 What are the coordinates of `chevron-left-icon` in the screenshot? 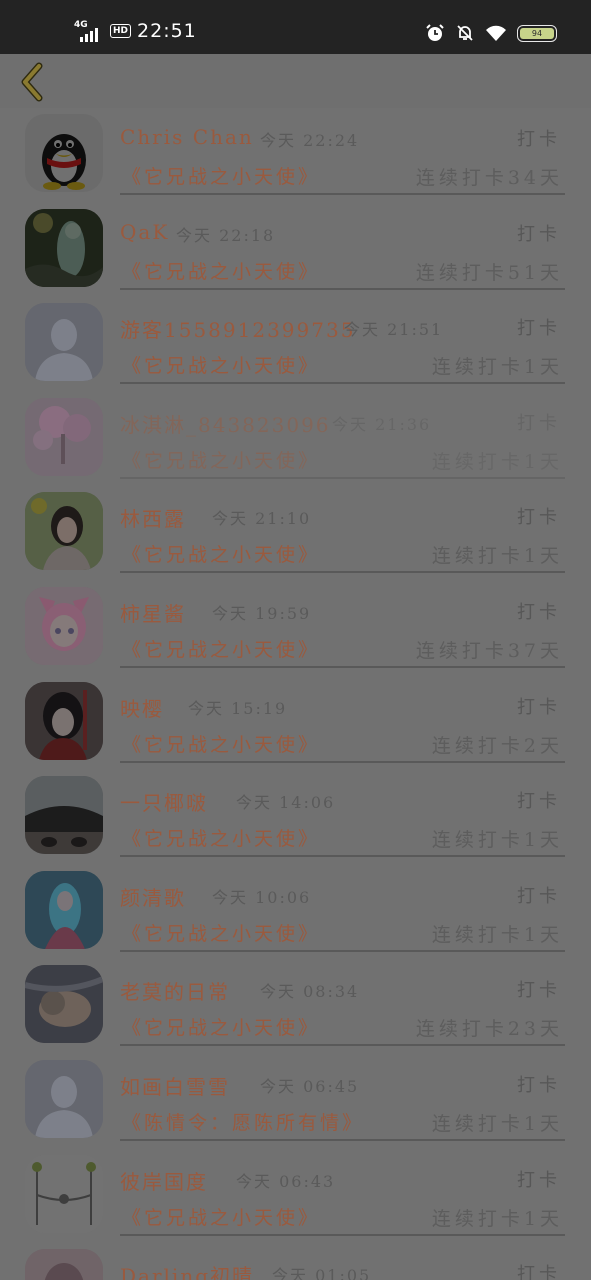 It's located at (32, 82).